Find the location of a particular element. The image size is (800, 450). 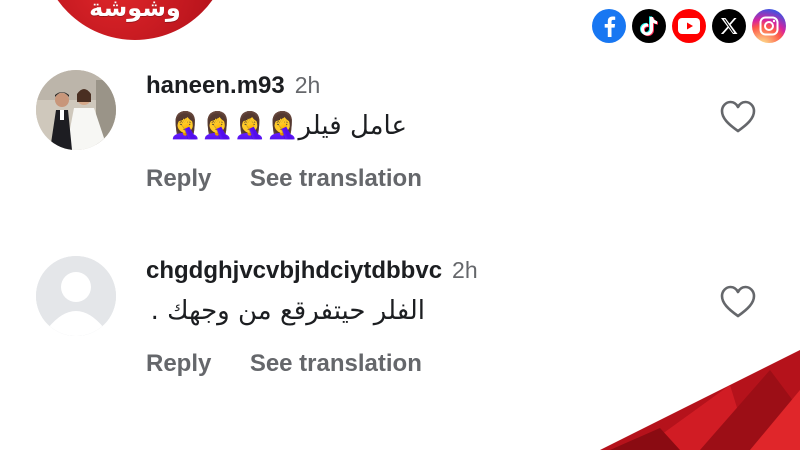

social-links is located at coordinates (689, 26).